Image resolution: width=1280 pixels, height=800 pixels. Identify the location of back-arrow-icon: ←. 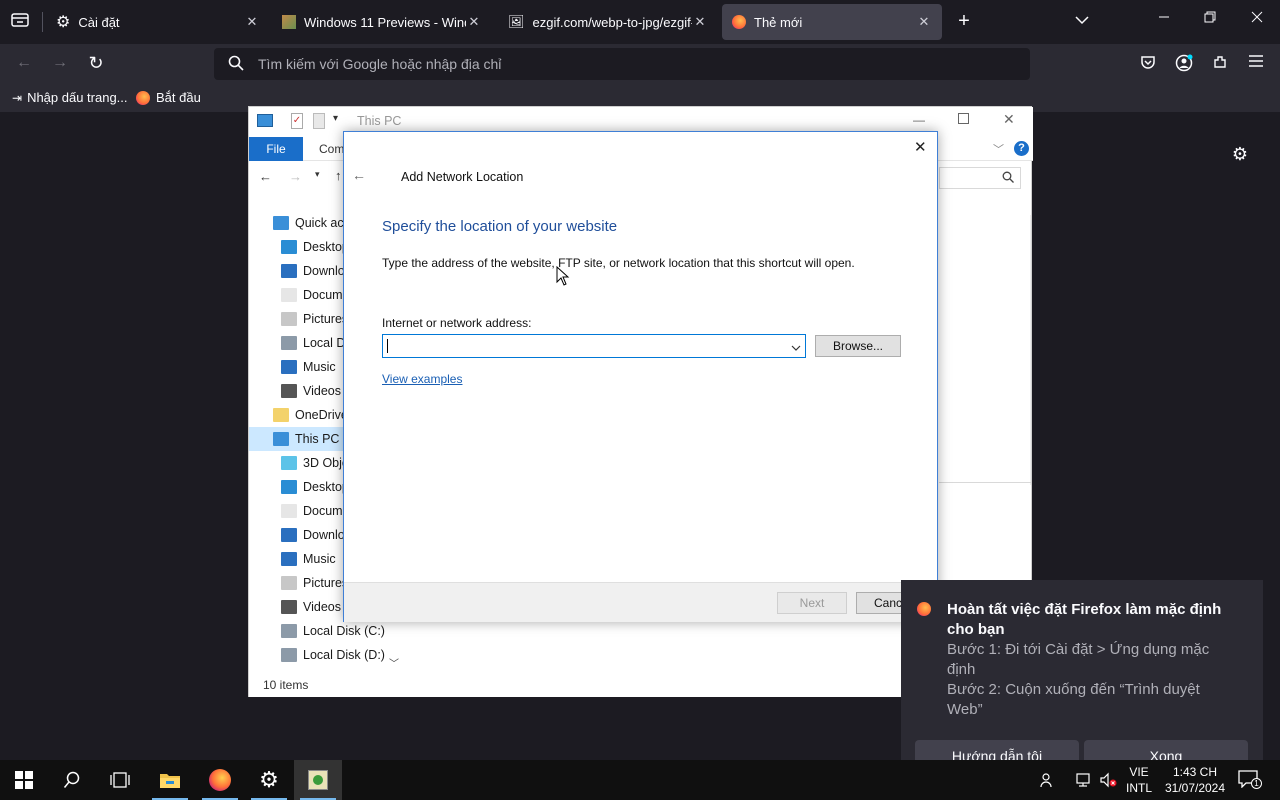
(24, 63).